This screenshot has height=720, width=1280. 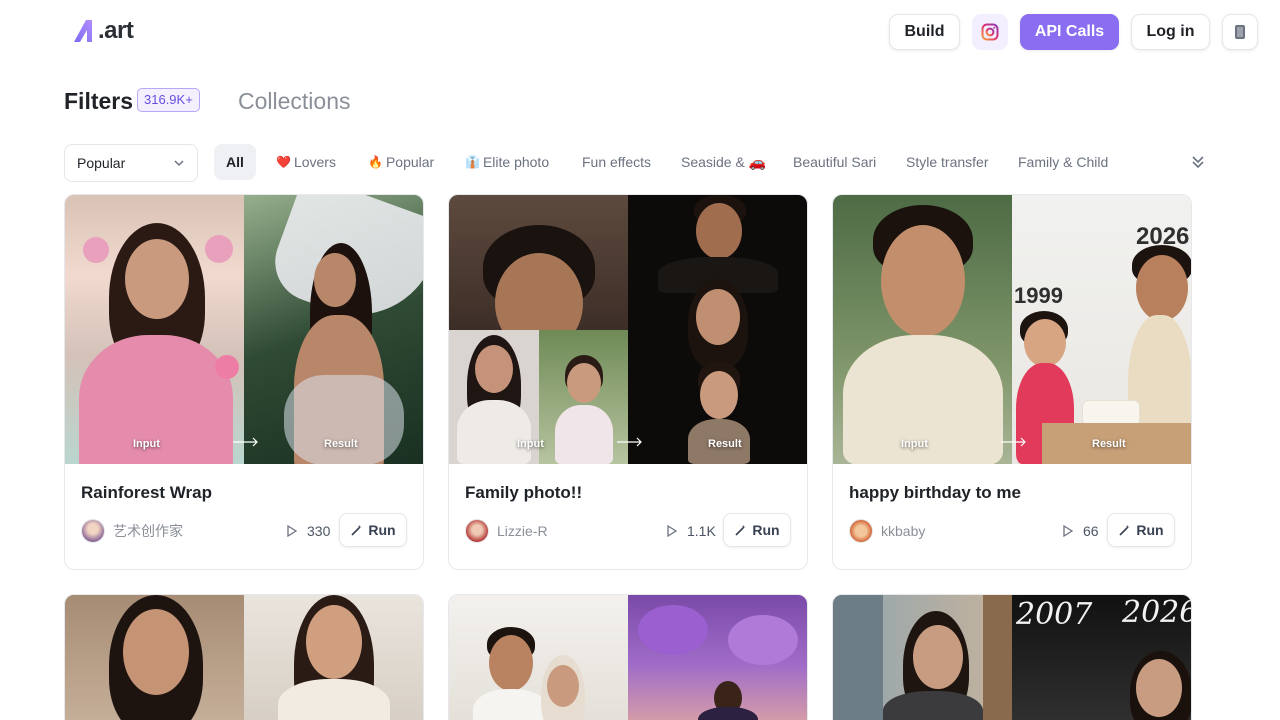 I want to click on chip-lovers: ❤️ Lovers, so click(x=306, y=162).